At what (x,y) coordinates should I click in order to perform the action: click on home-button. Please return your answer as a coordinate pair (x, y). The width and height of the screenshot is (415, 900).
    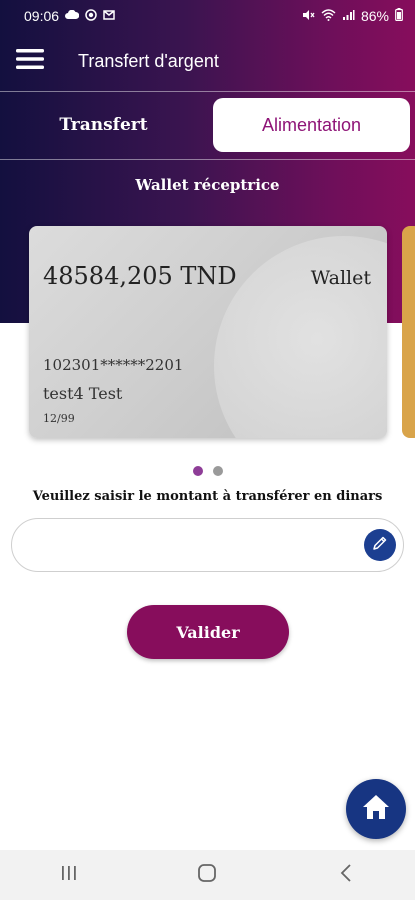
    Looking at the image, I should click on (376, 809).